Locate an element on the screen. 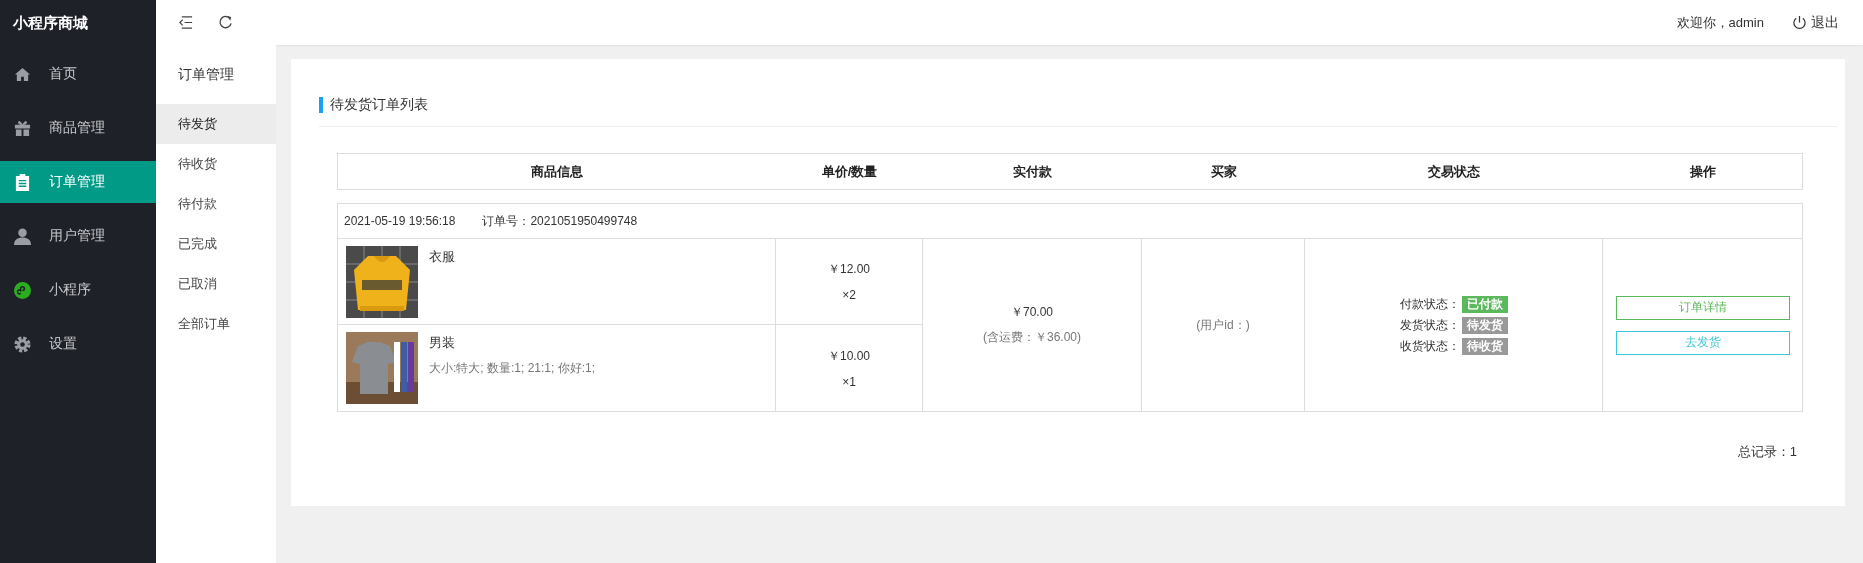 This screenshot has height=563, width=1863. clipboard-icon is located at coordinates (22, 182).